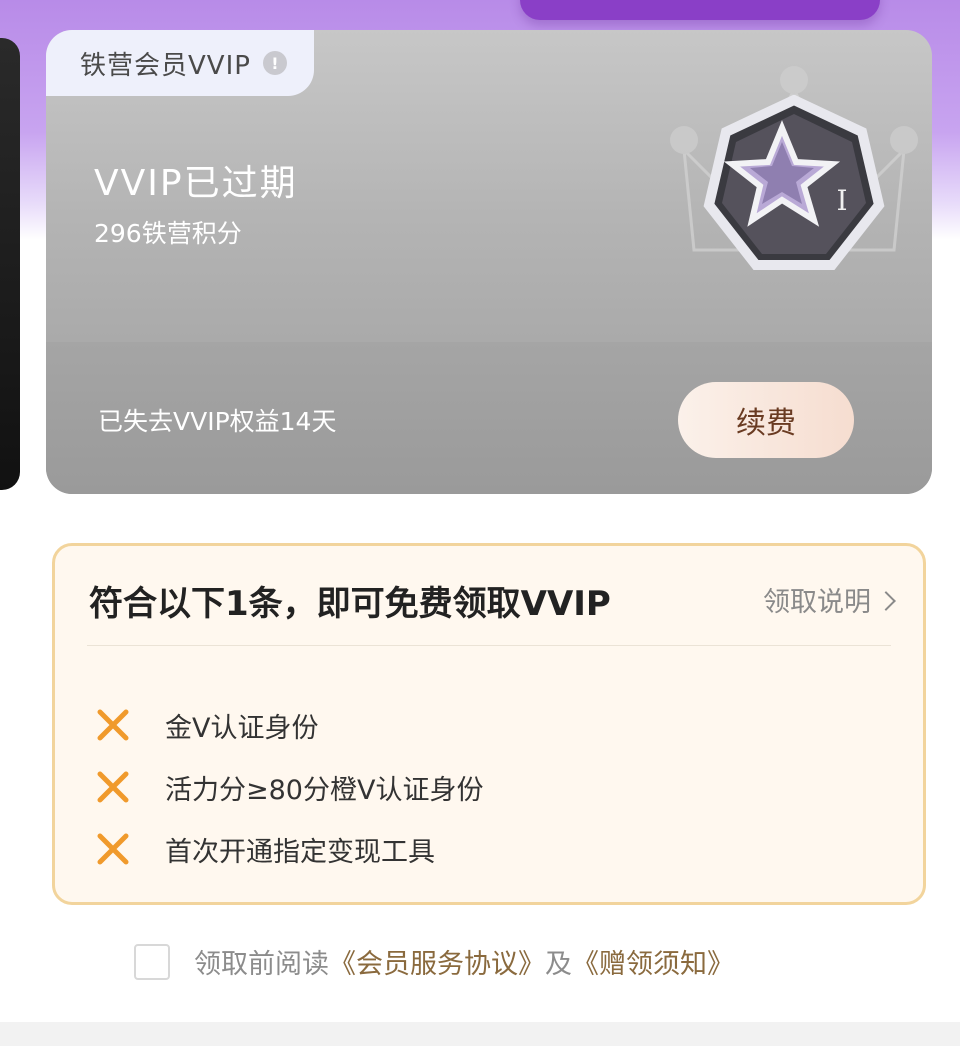  I want to click on membership-tag-label: 铁营会员VVIP, so click(165, 65).